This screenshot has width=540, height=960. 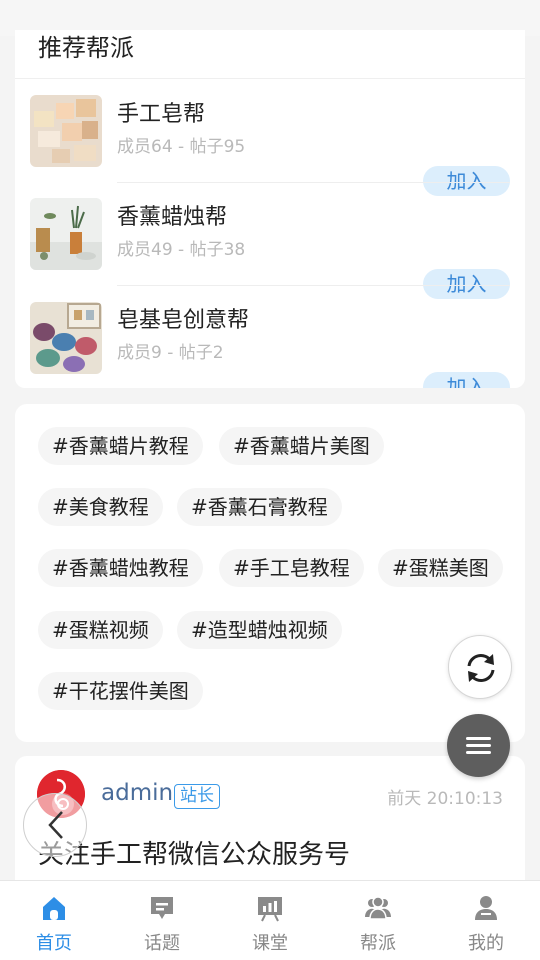 What do you see at coordinates (197, 796) in the screenshot?
I see `role-badge: 站长` at bounding box center [197, 796].